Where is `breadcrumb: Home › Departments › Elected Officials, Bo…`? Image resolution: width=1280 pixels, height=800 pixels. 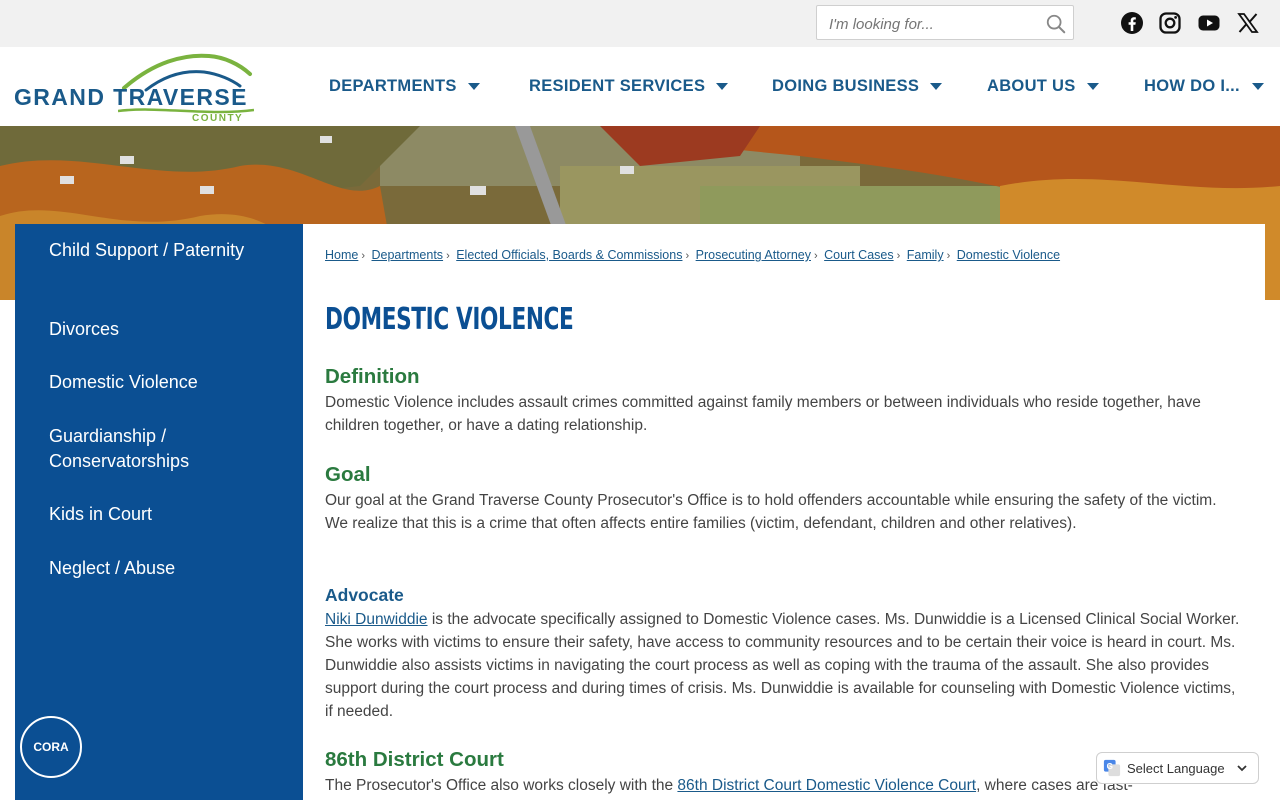
breadcrumb: Home › Departments › Elected Officials, Bo… is located at coordinates (692, 255).